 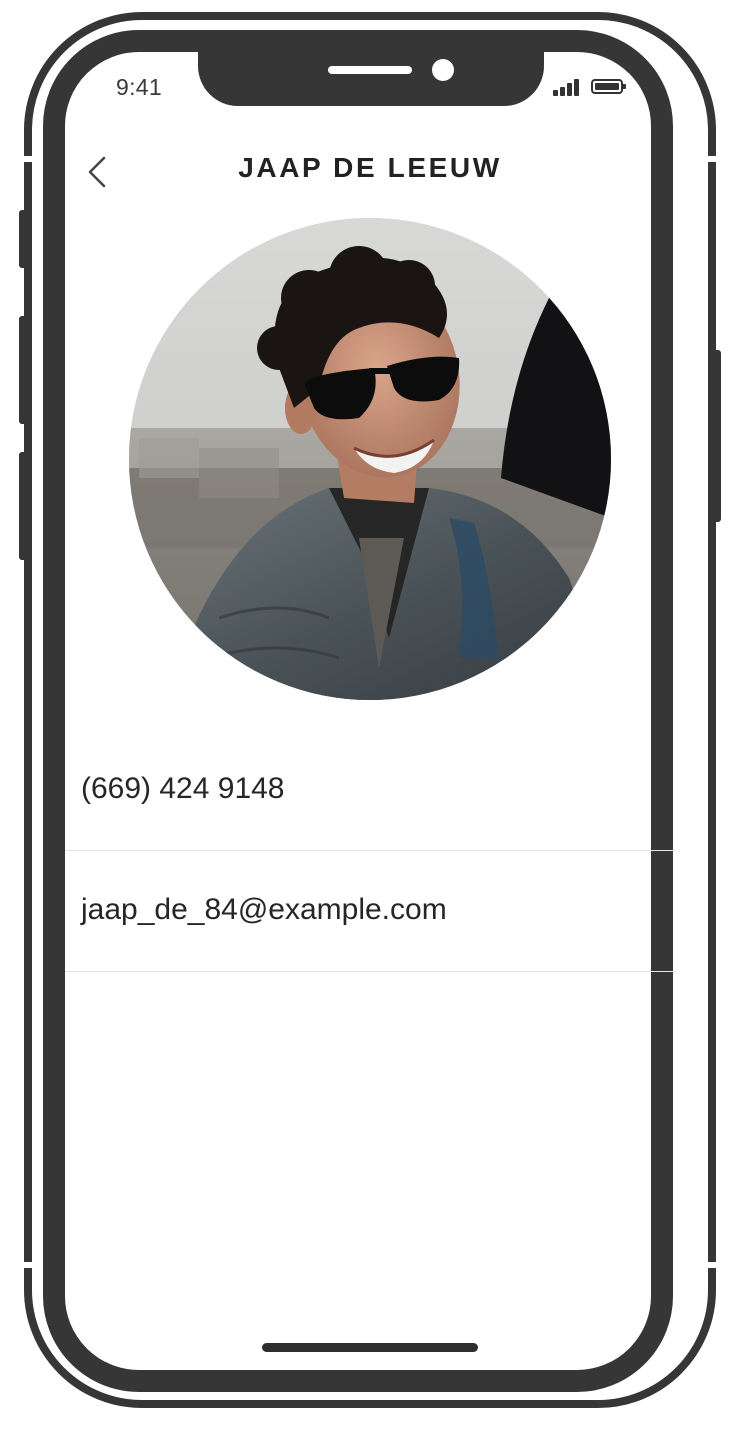 I want to click on email-row: jaap_de_84@example.com, so click(x=369, y=912).